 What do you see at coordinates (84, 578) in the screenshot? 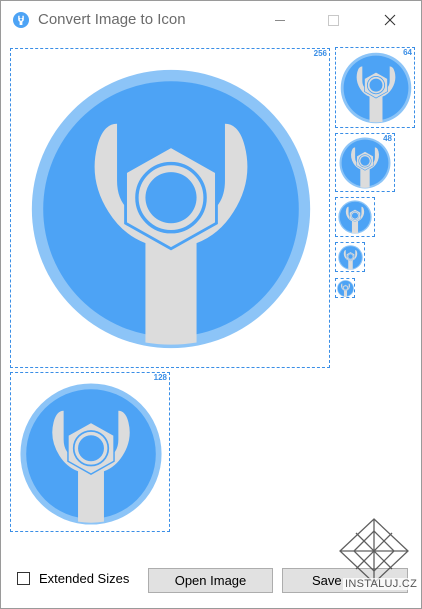
I see `extended-sizes-label: Extended Sizes` at bounding box center [84, 578].